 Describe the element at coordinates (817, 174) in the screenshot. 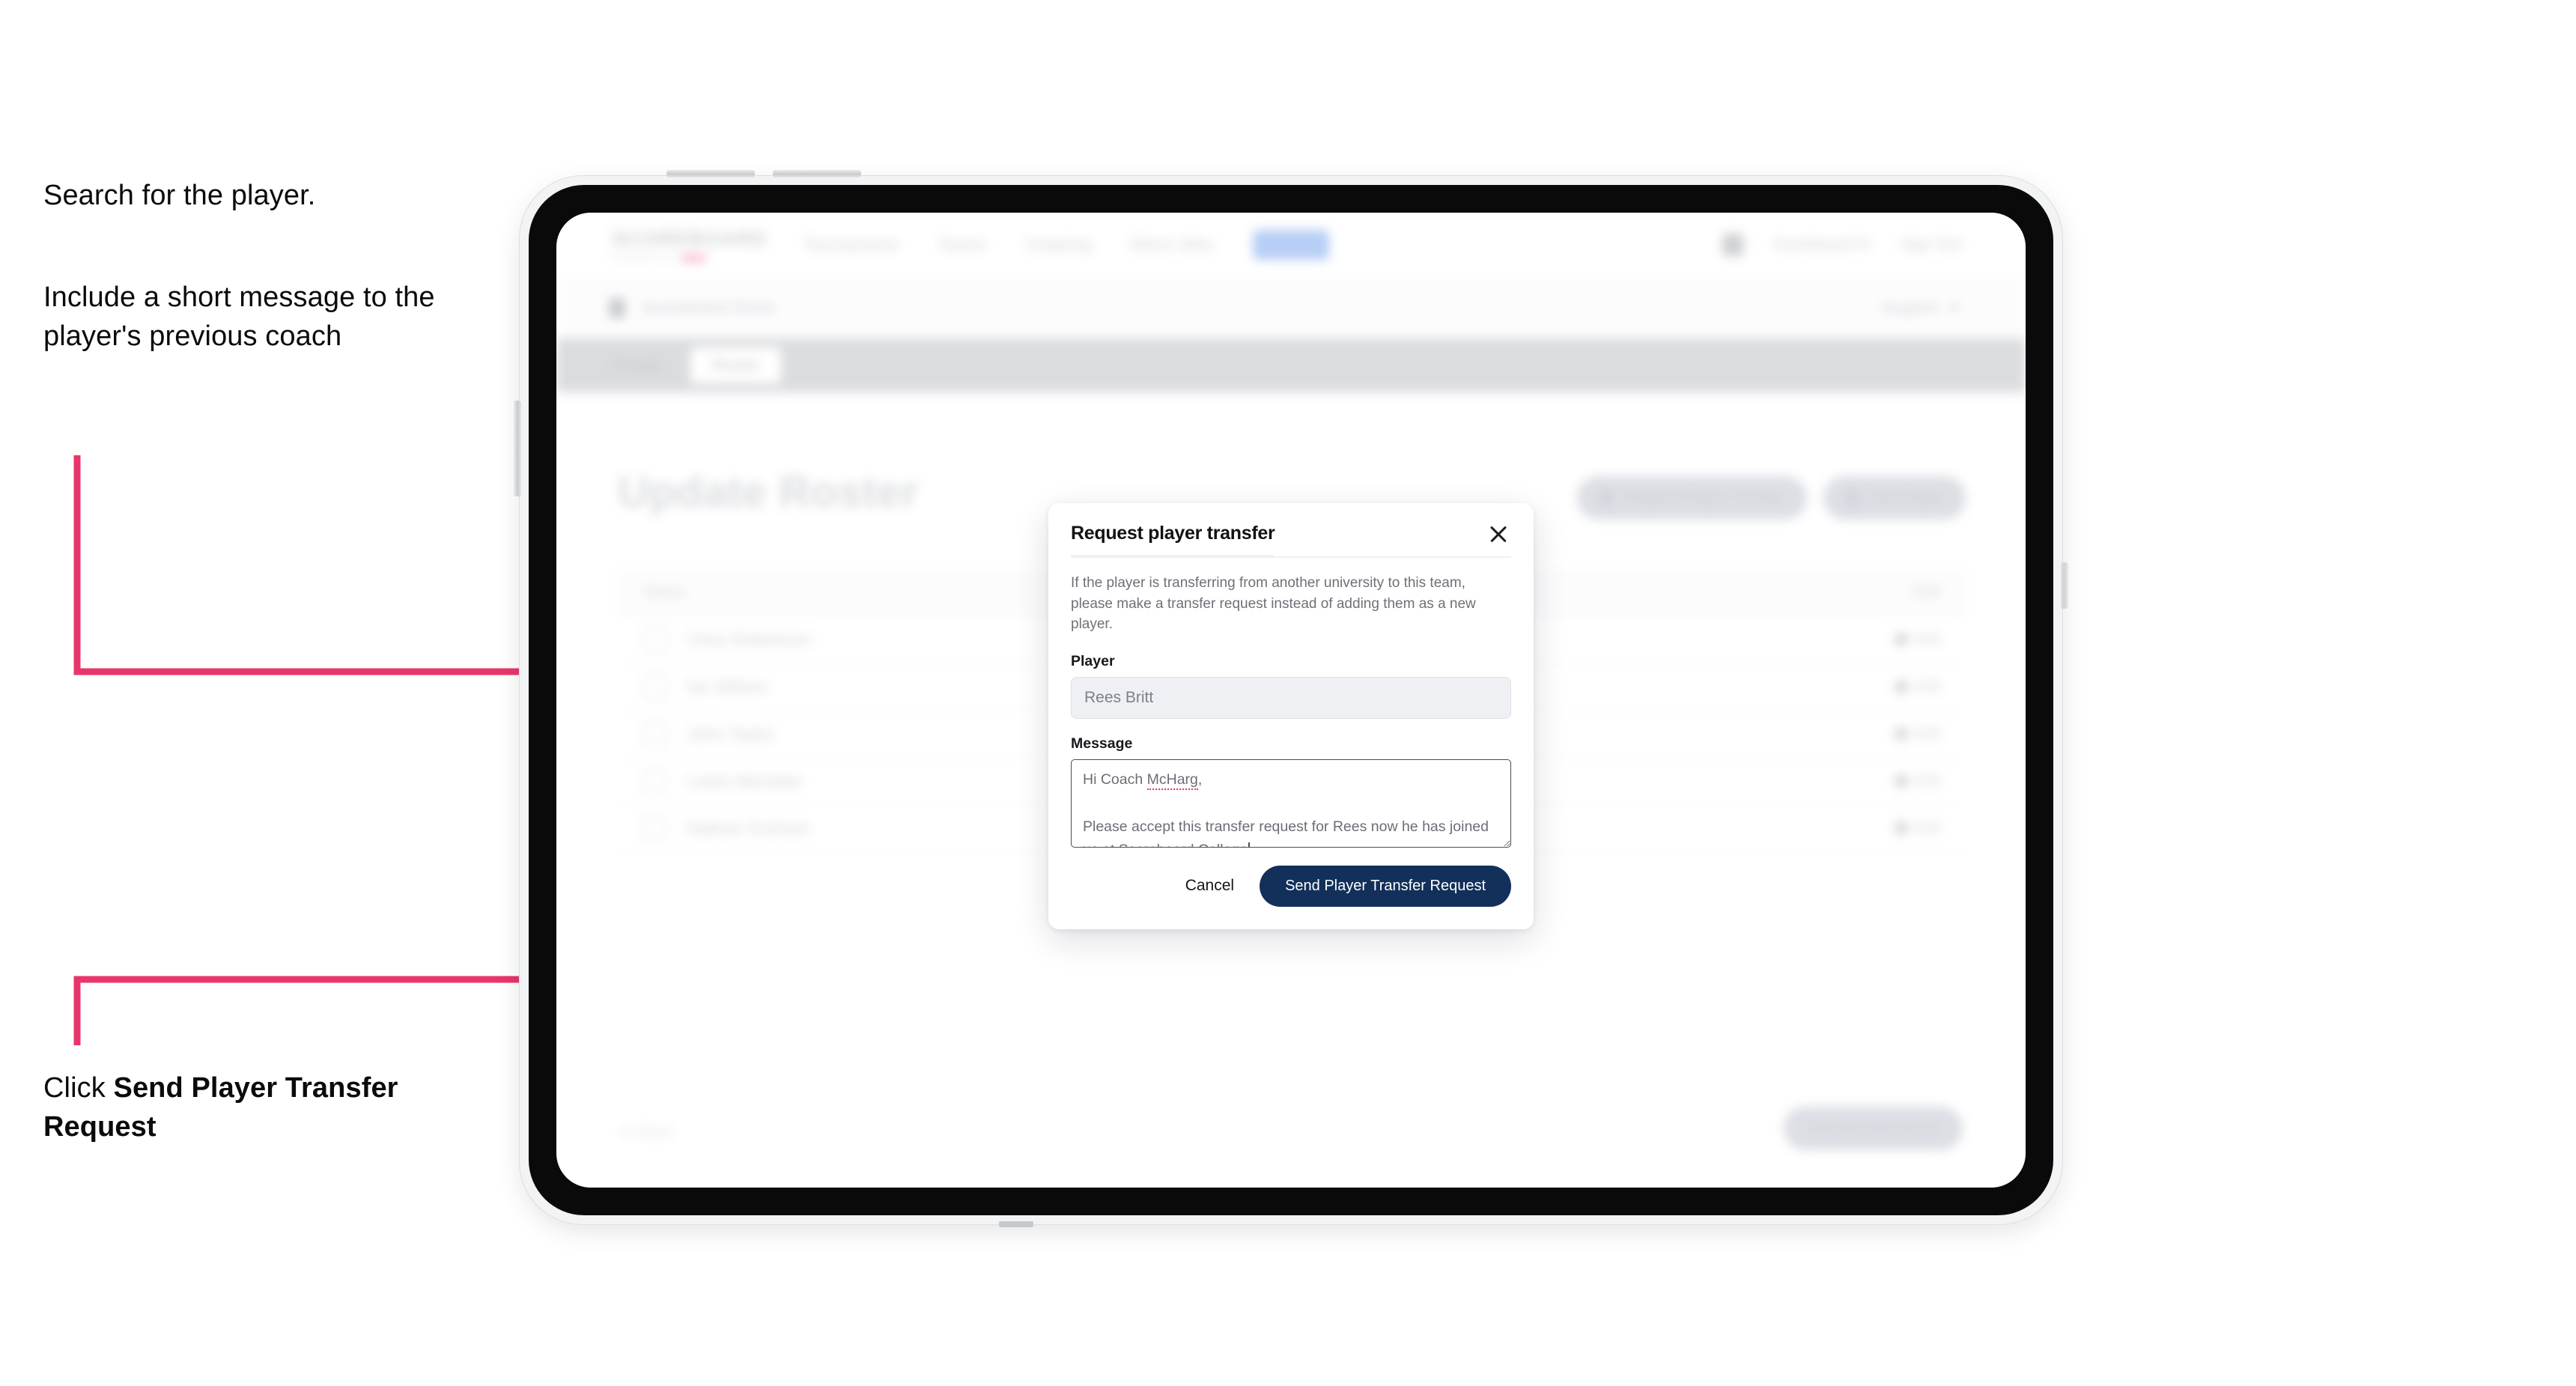

I see `volume-down-button` at that location.